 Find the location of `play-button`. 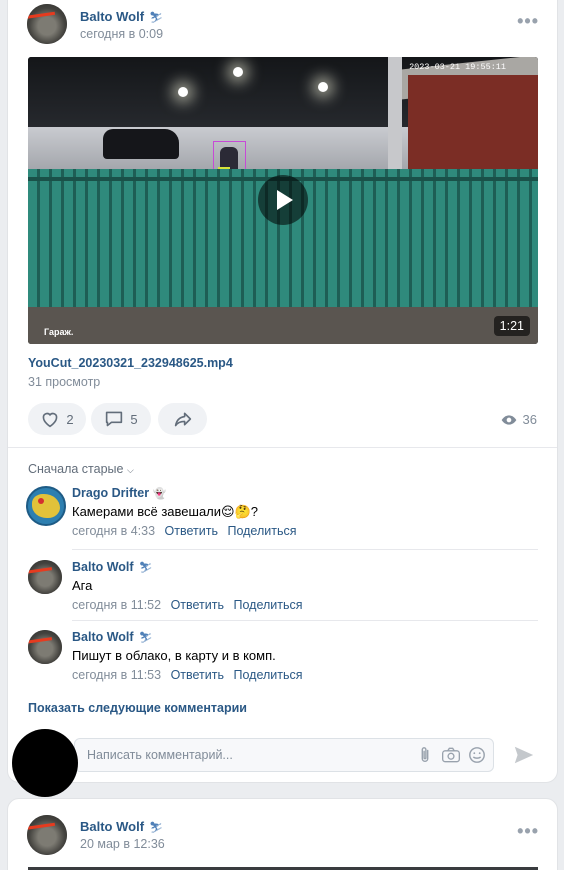

play-button is located at coordinates (283, 200).